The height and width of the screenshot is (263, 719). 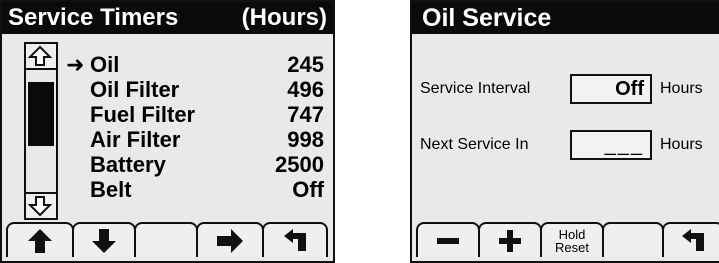 What do you see at coordinates (305, 139) in the screenshot?
I see `item-value: 998` at bounding box center [305, 139].